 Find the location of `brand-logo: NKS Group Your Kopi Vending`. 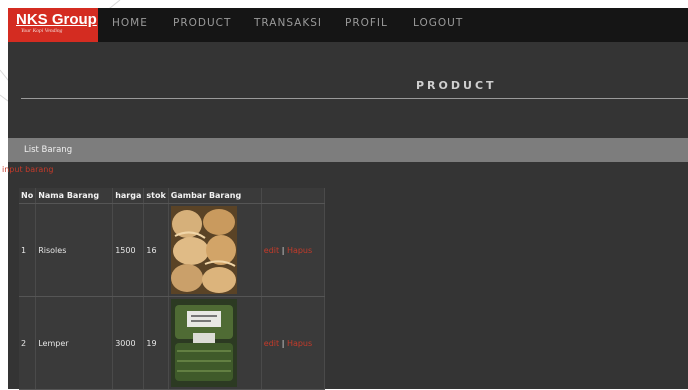

brand-logo: NKS Group Your Kopi Vending is located at coordinates (53, 25).